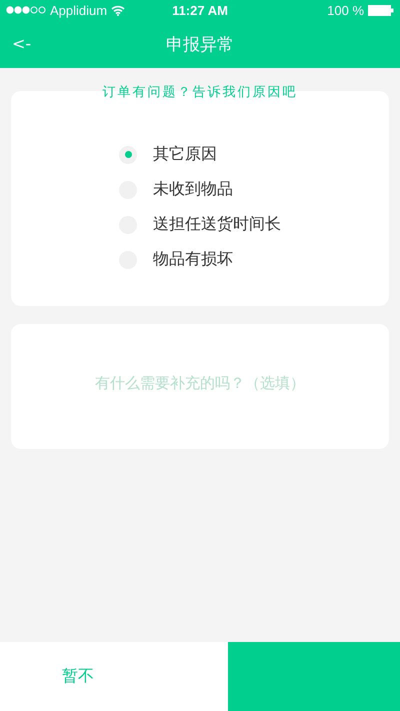 The height and width of the screenshot is (711, 400). What do you see at coordinates (128, 155) in the screenshot?
I see `radio-button` at bounding box center [128, 155].